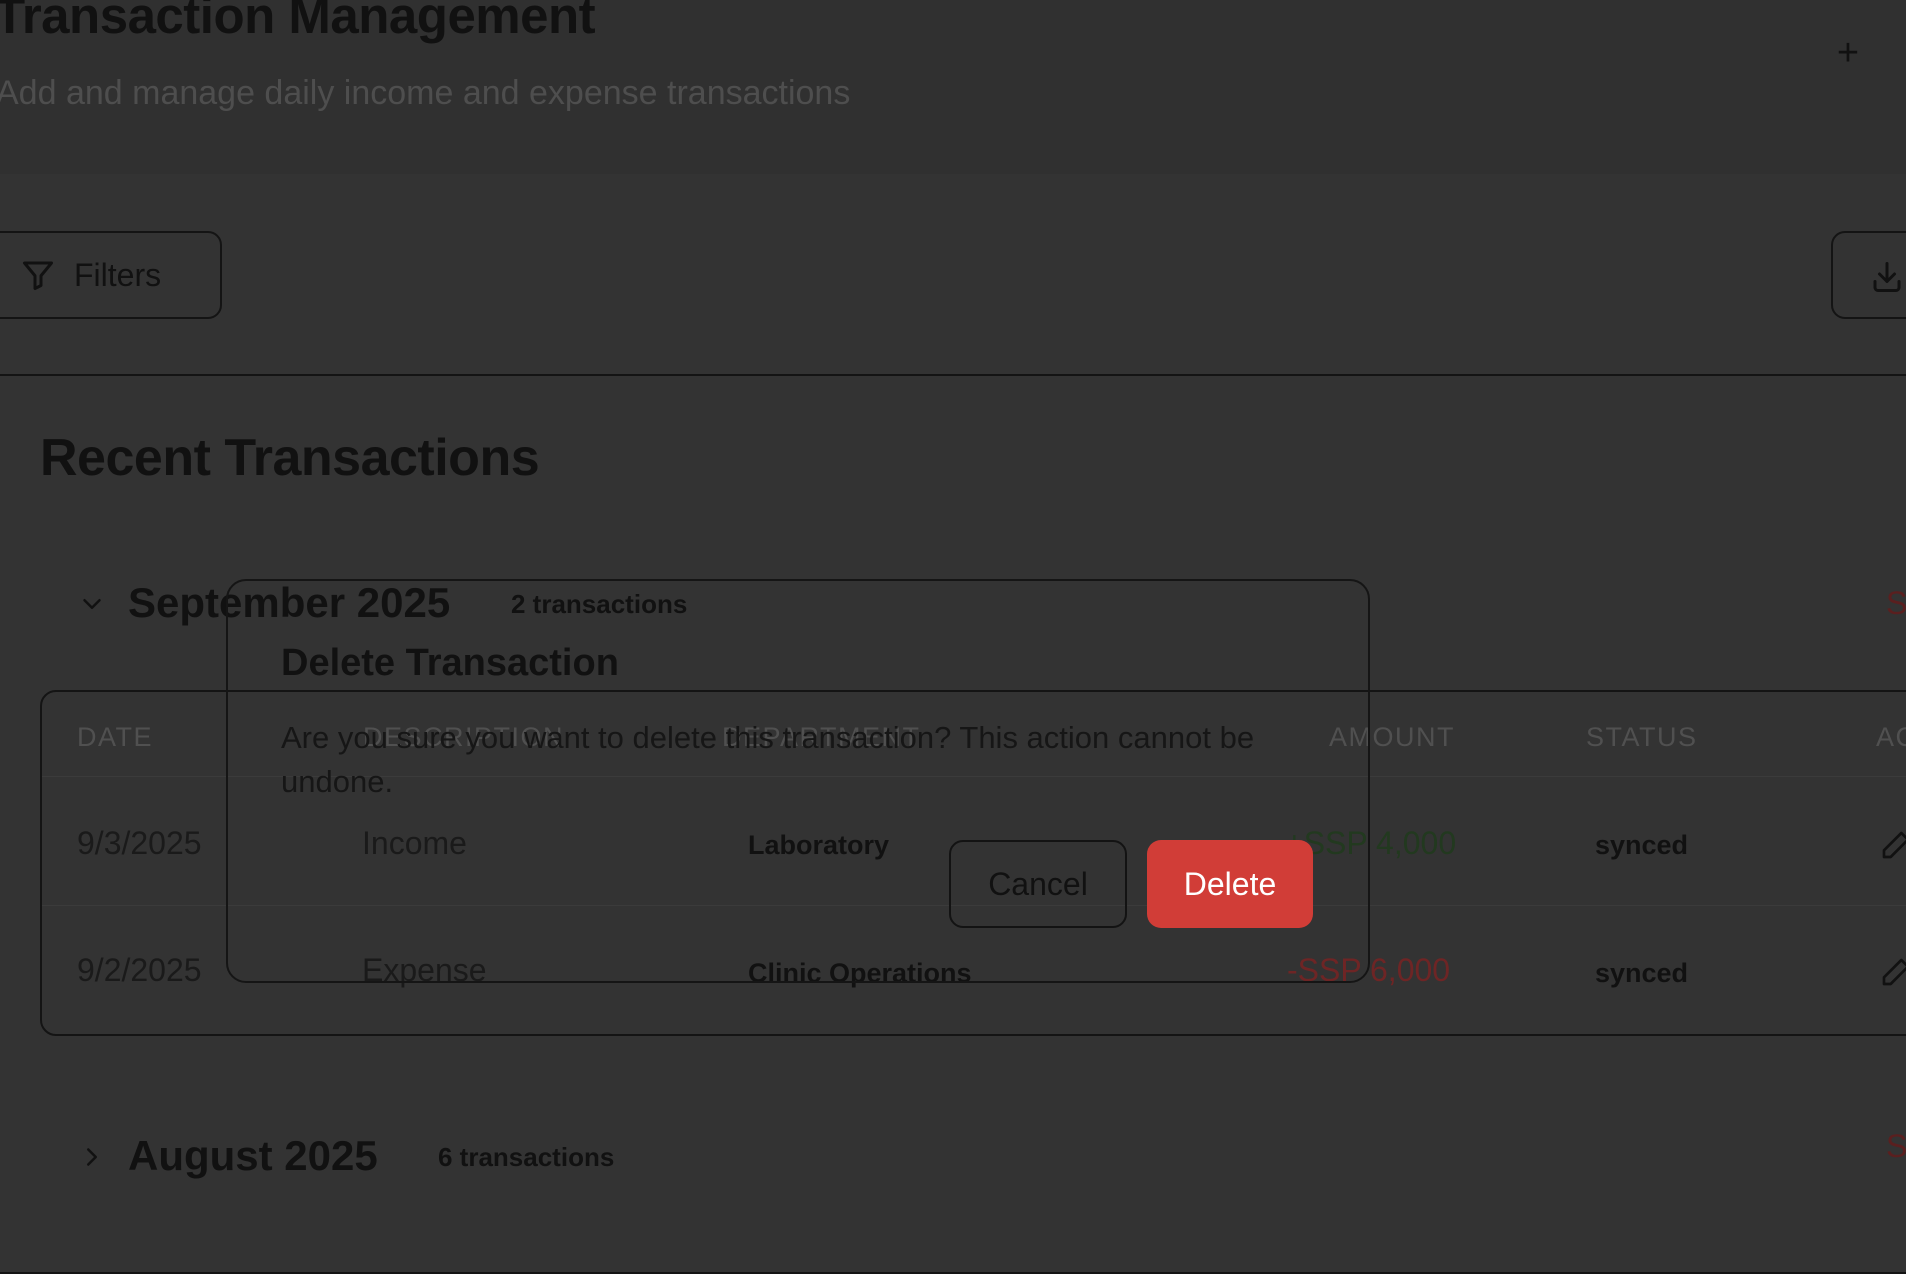 Image resolution: width=1906 pixels, height=1274 pixels. Describe the element at coordinates (253, 1155) in the screenshot. I see `month-name: August 2025` at that location.